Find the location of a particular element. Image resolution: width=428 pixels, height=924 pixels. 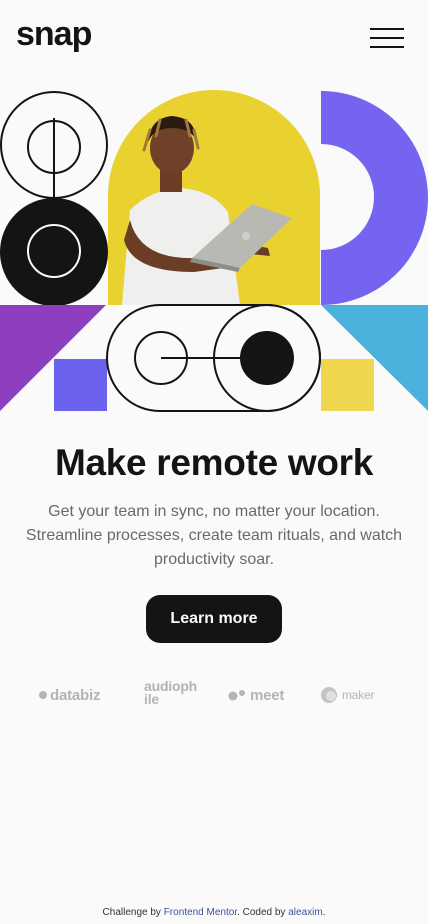

author-link: aleaxim is located at coordinates (305, 912).